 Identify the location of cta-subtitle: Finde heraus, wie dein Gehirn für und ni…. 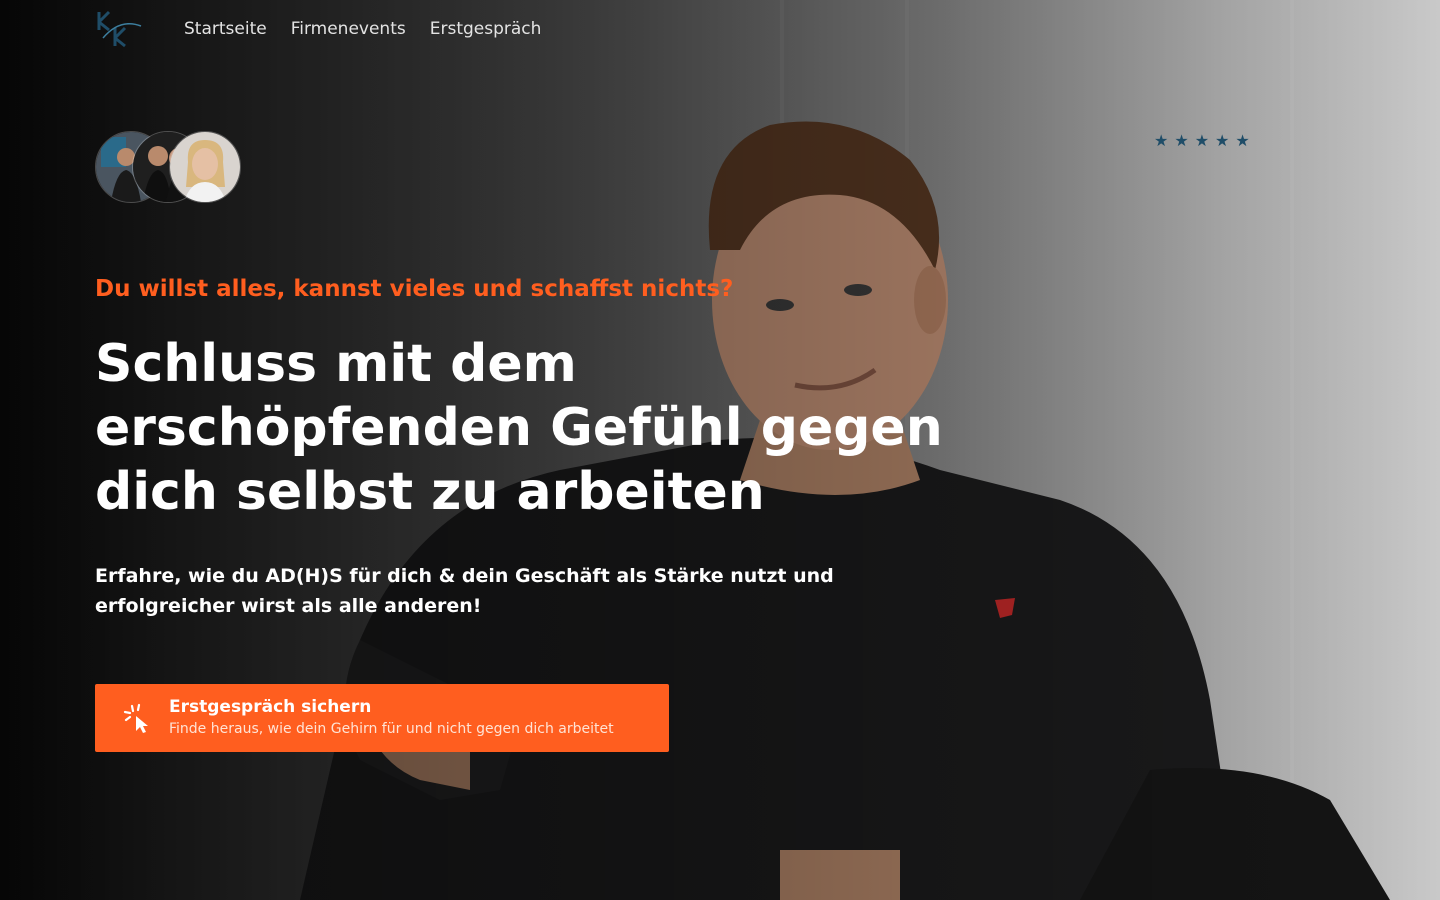
(391, 729).